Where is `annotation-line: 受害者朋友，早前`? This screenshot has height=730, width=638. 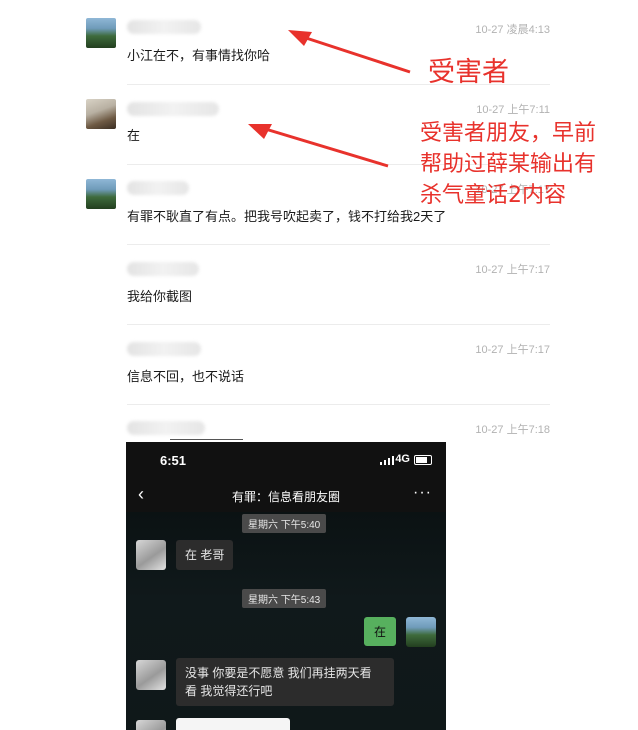 annotation-line: 受害者朋友，早前 is located at coordinates (508, 133).